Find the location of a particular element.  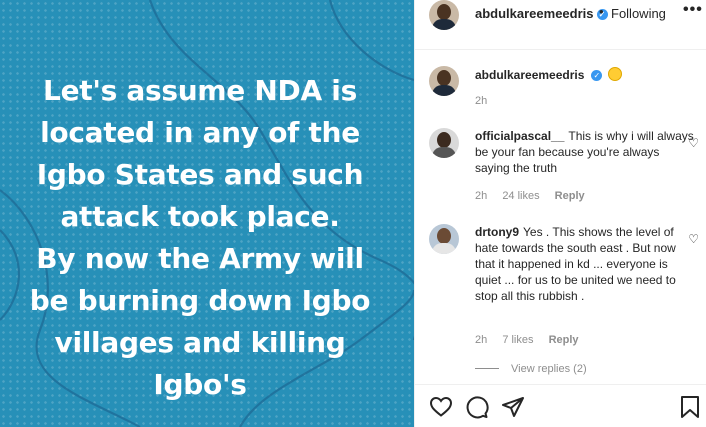

caption: abdulkareemeedris ✓ 2h is located at coordinates (564, 88).